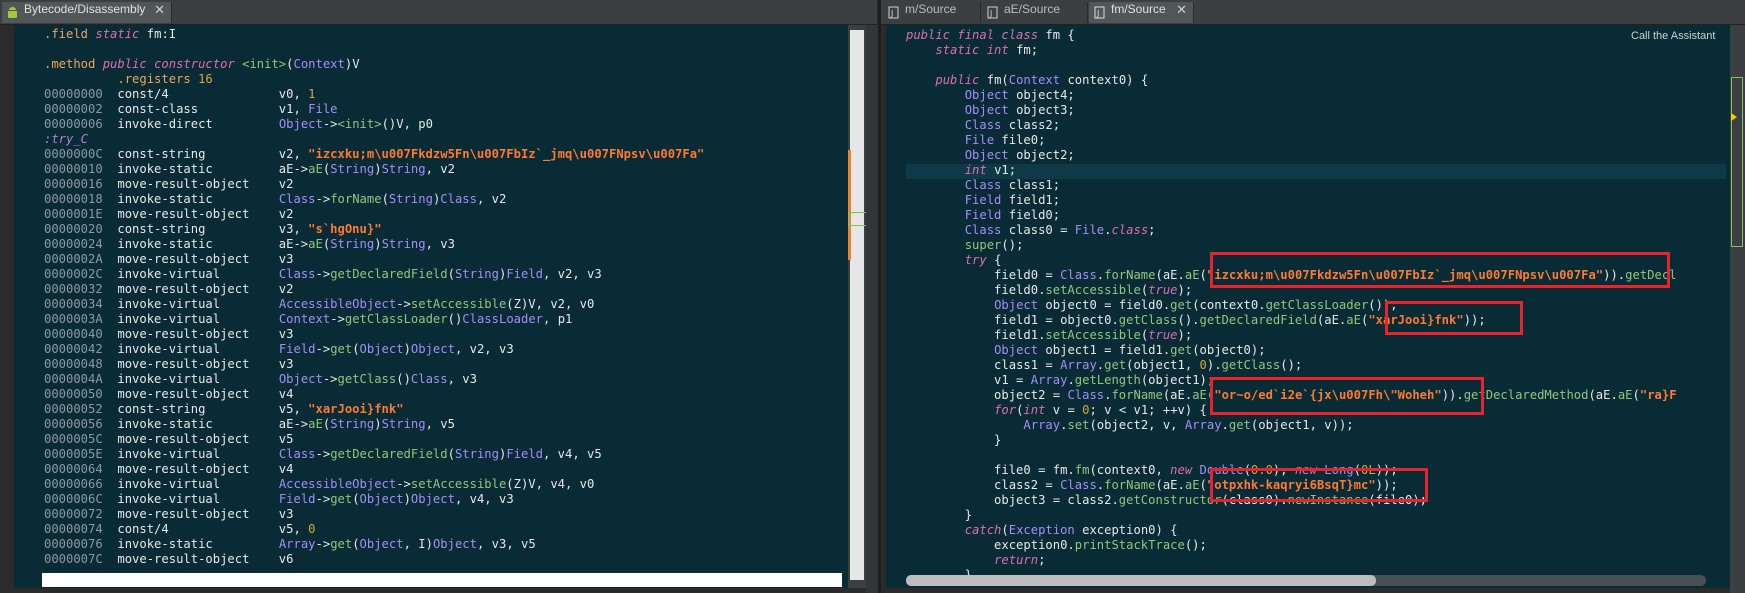 This screenshot has width=1745, height=593. Describe the element at coordinates (1027, 50) in the screenshot. I see `code-token-source: fm;` at that location.